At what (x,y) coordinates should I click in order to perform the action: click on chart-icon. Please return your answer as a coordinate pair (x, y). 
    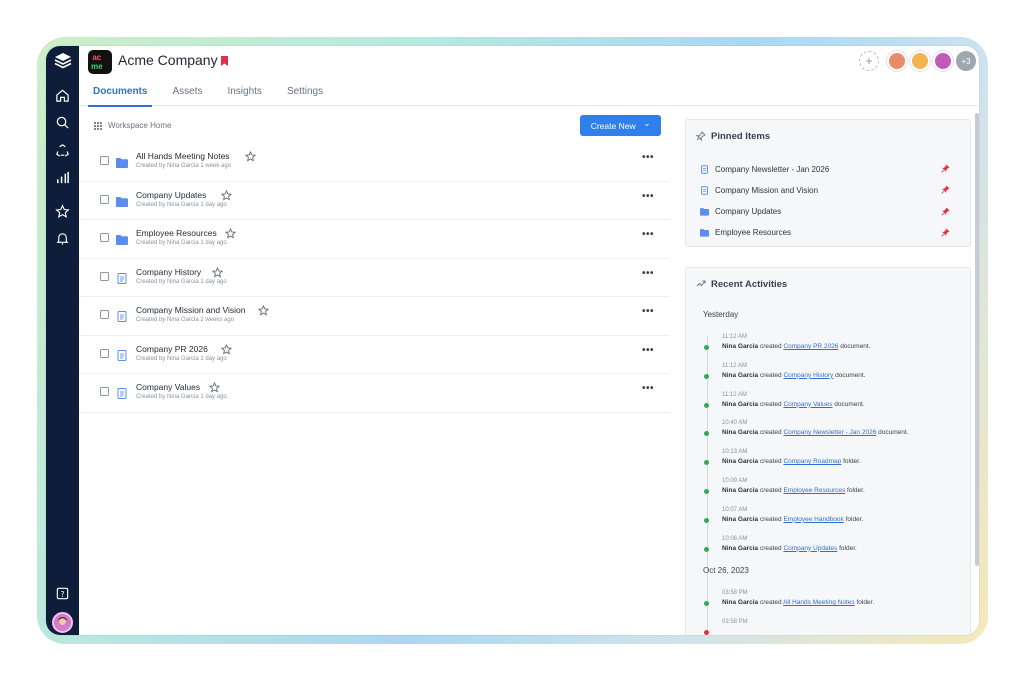
    Looking at the image, I should click on (62, 177).